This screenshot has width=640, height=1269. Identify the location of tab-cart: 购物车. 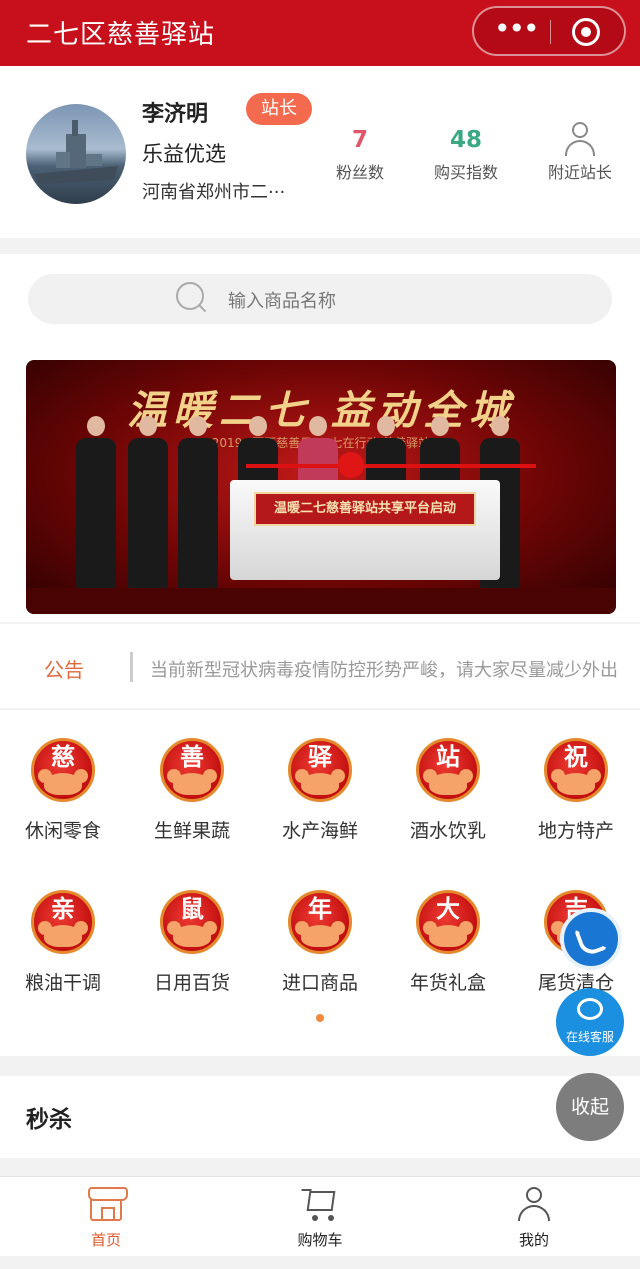
(320, 1218).